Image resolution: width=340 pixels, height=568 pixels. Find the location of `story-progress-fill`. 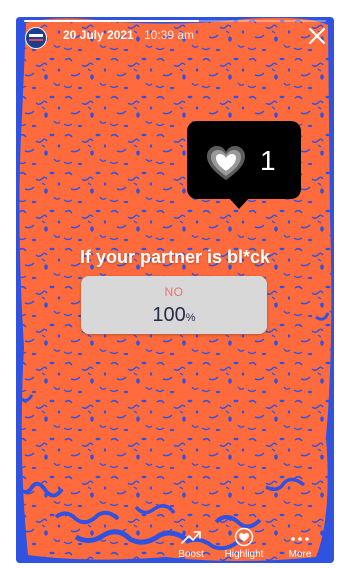

story-progress-fill is located at coordinates (112, 21).